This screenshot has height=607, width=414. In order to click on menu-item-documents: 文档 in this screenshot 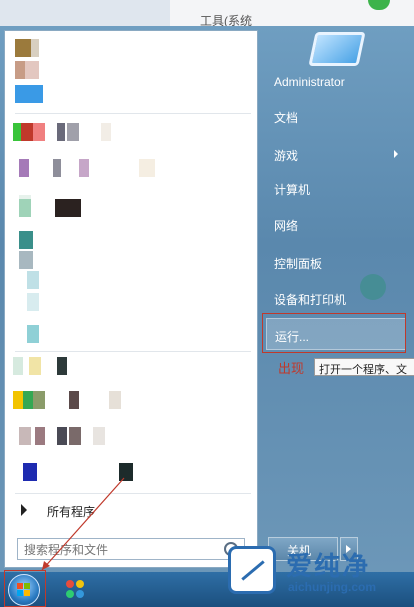, I will do `click(336, 117)`.